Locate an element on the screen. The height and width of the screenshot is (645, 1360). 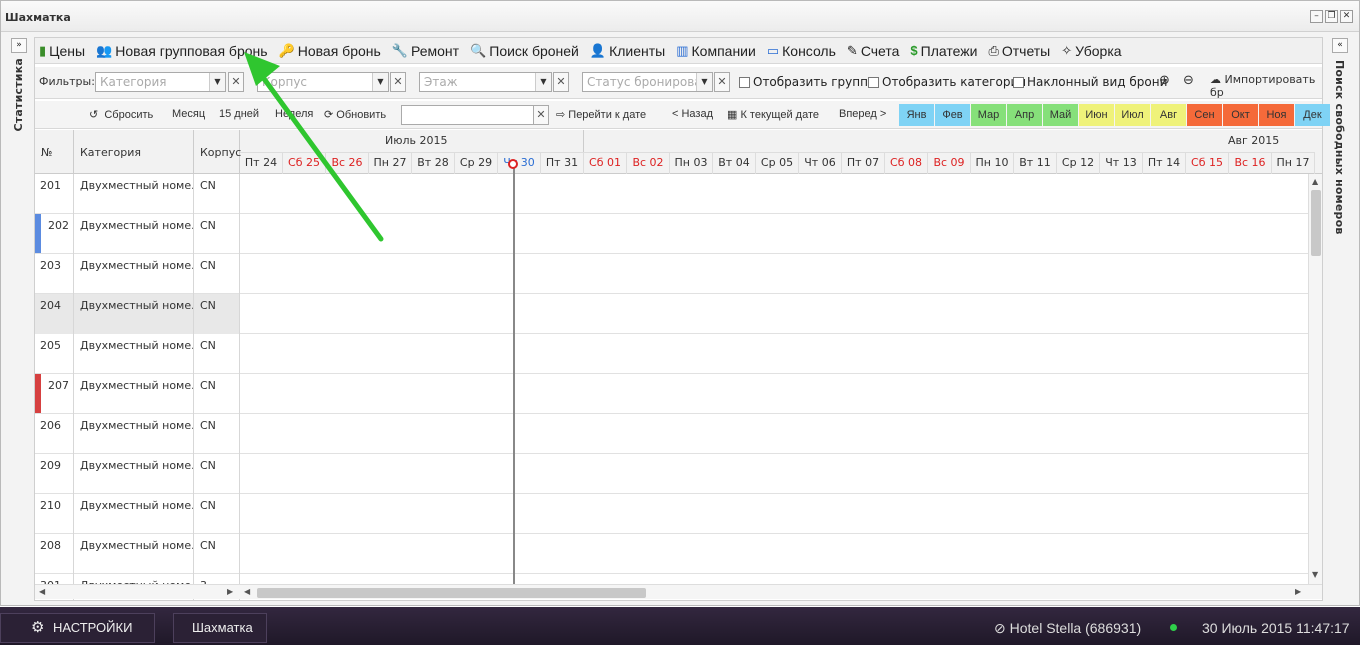
day-header: Ср 29 is located at coordinates (476, 164).